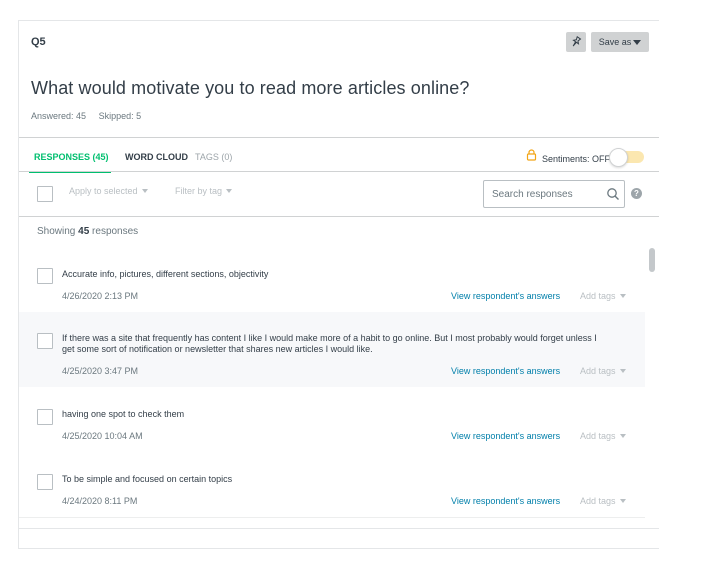 This screenshot has height=580, width=711. I want to click on apply-to-selected-label: Apply to selected, so click(103, 191).